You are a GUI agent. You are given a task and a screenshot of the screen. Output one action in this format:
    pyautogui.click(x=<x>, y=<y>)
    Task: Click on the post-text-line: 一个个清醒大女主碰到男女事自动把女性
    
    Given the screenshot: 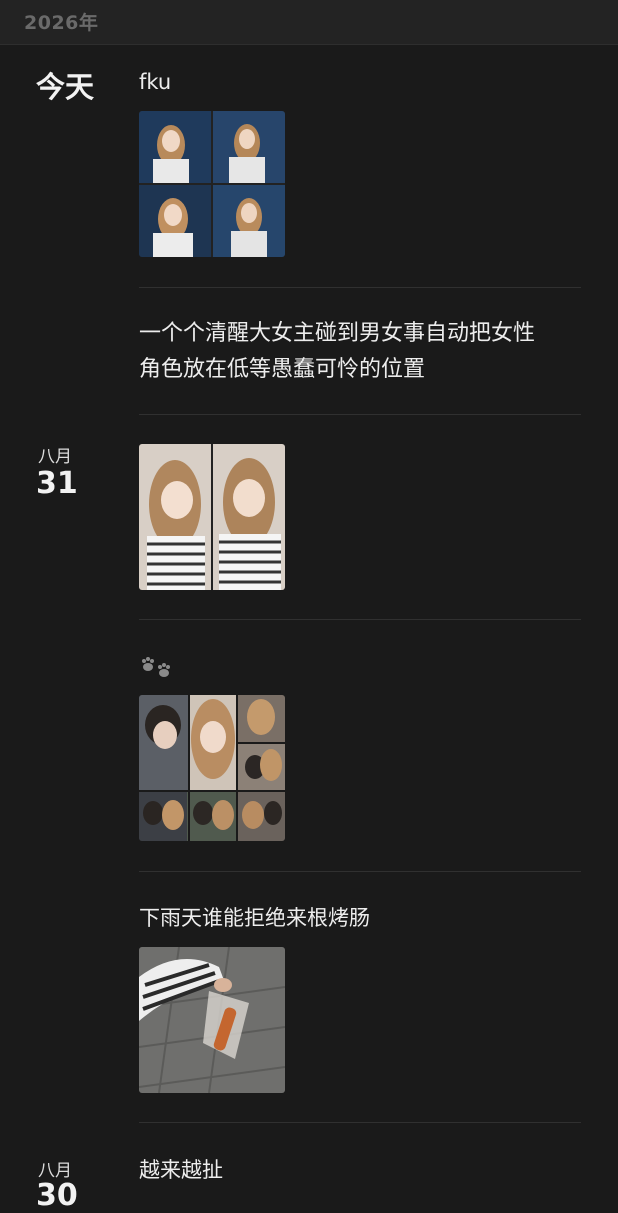 What is the action you would take?
    pyautogui.click(x=337, y=333)
    